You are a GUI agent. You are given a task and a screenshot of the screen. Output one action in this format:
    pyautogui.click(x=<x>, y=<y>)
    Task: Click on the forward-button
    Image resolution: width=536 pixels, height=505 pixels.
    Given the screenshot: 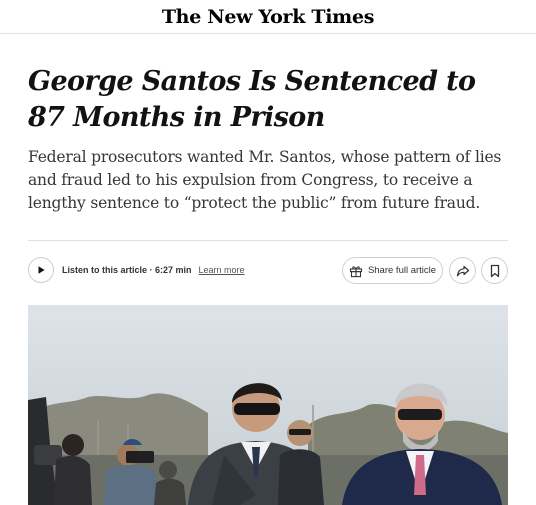 What is the action you would take?
    pyautogui.click(x=462, y=270)
    